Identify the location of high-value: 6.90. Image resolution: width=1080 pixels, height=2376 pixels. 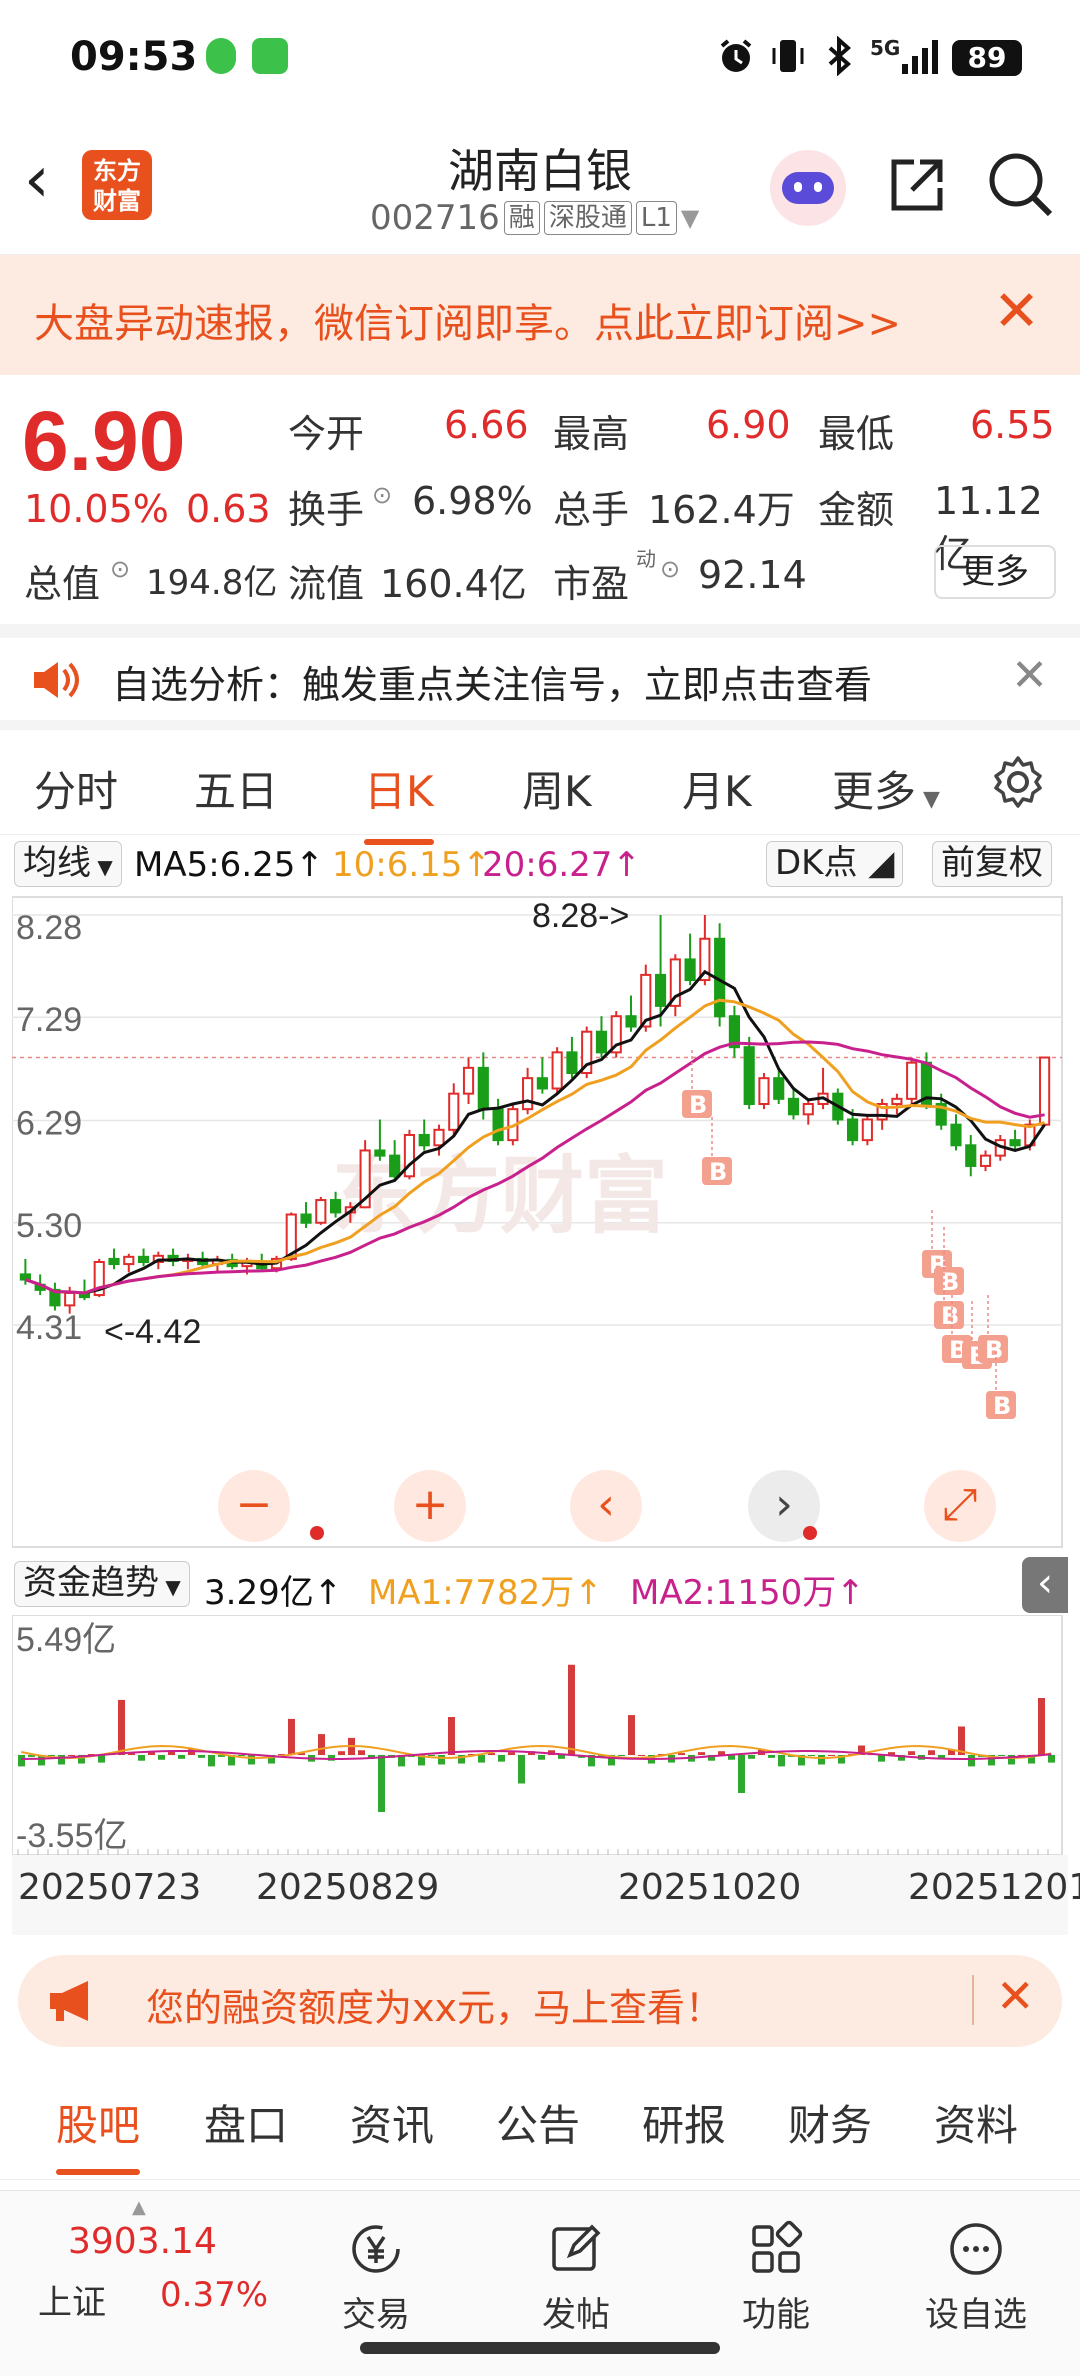
(748, 425).